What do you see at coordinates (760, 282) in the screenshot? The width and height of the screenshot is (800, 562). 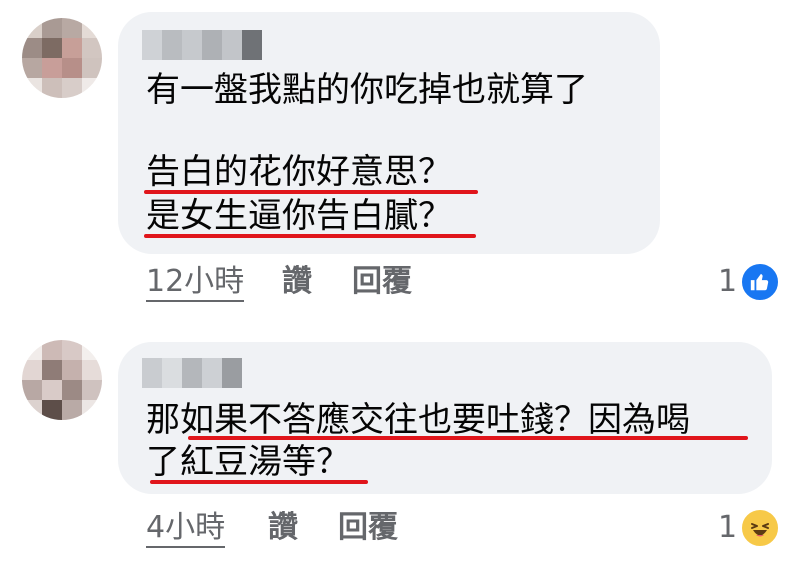 I see `like-icon` at bounding box center [760, 282].